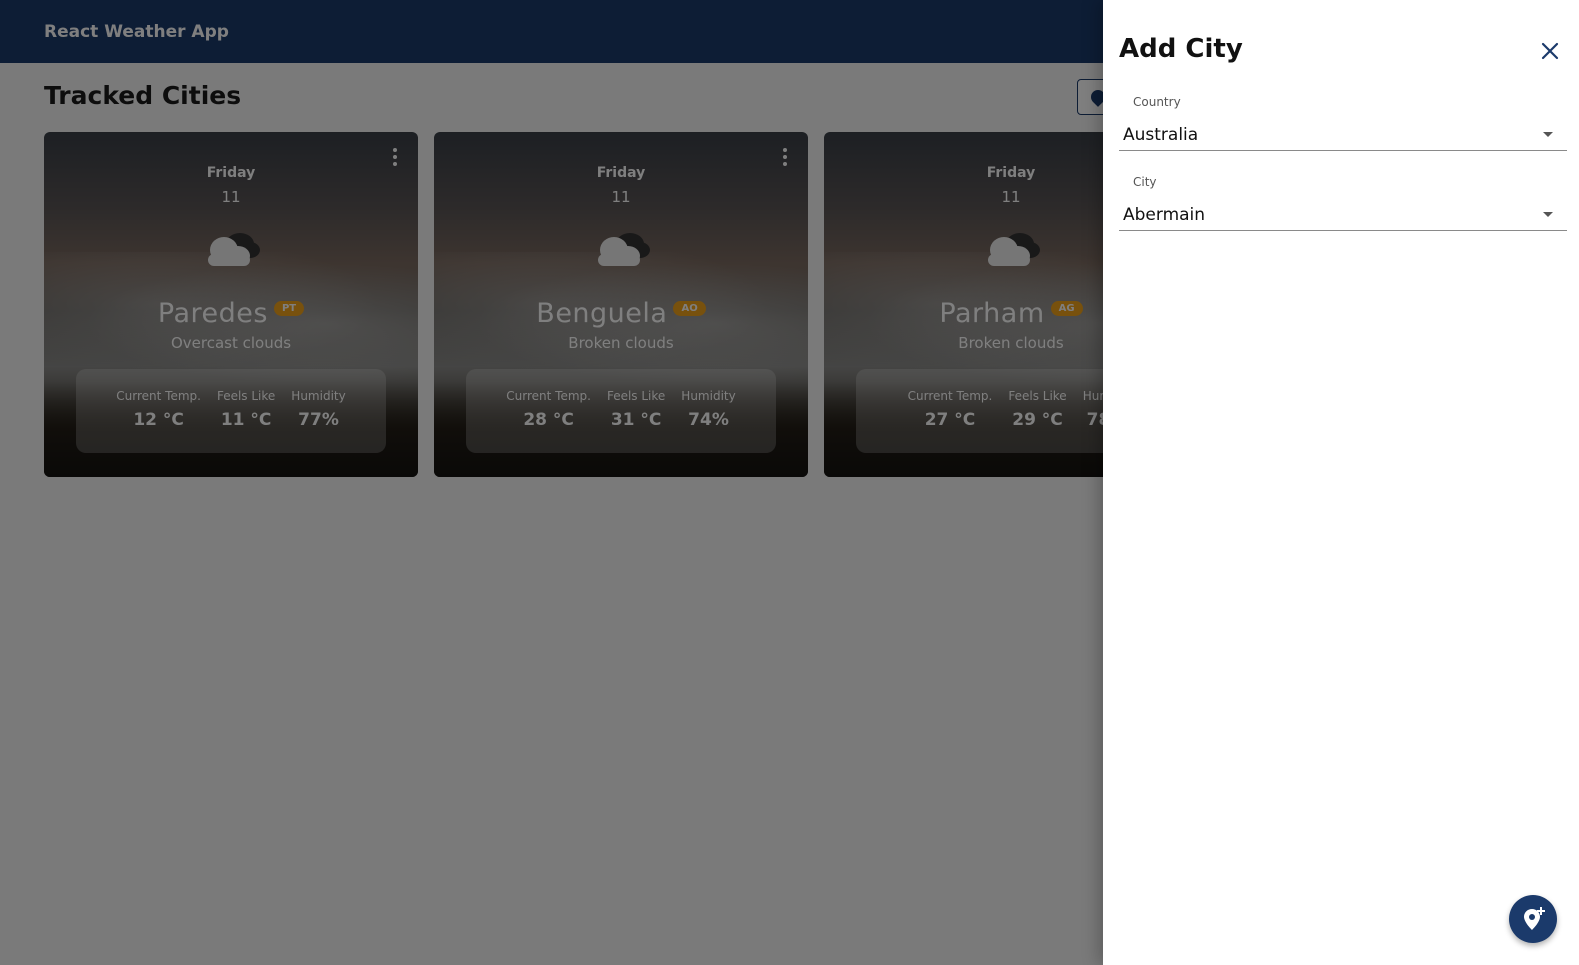  I want to click on city-select: City Abermain, so click(1343, 203).